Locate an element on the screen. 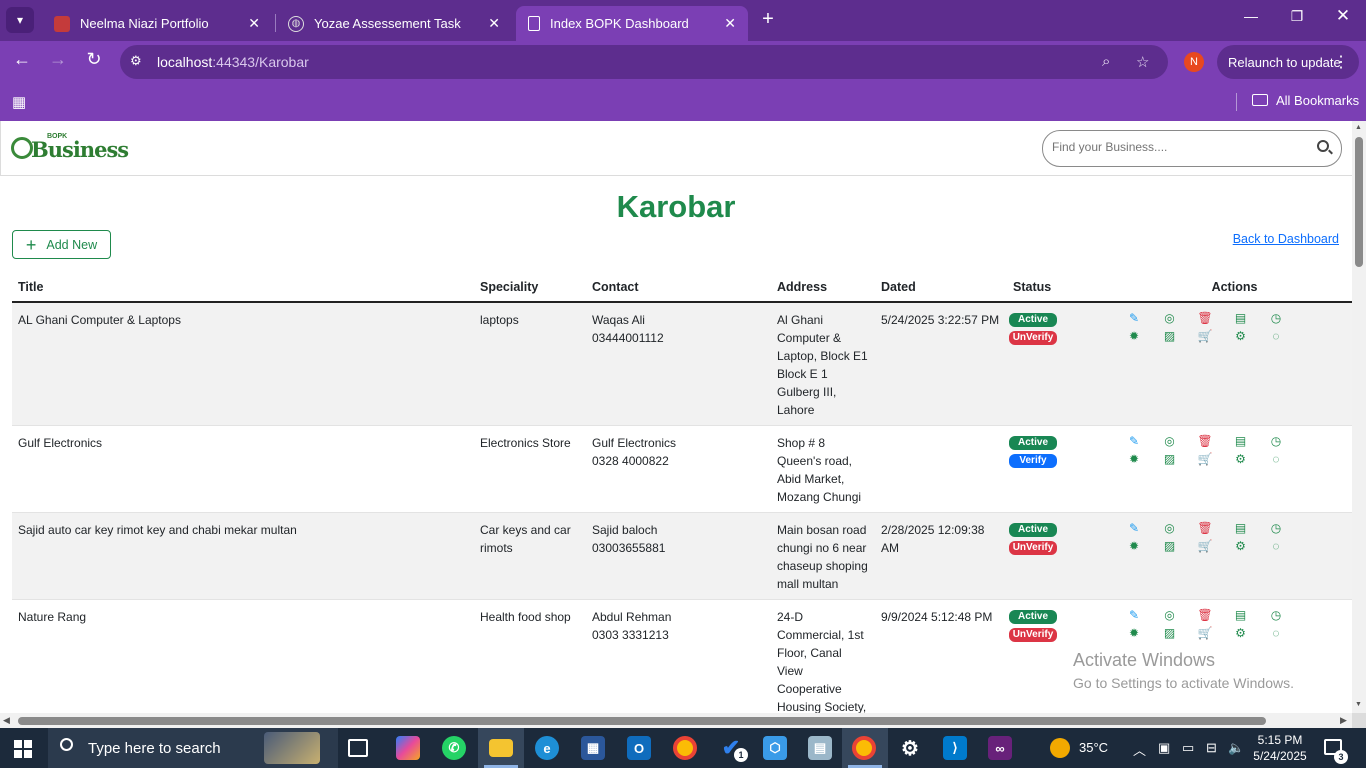 The image size is (1366, 768). battery-icon: ▭ is located at coordinates (1188, 748).